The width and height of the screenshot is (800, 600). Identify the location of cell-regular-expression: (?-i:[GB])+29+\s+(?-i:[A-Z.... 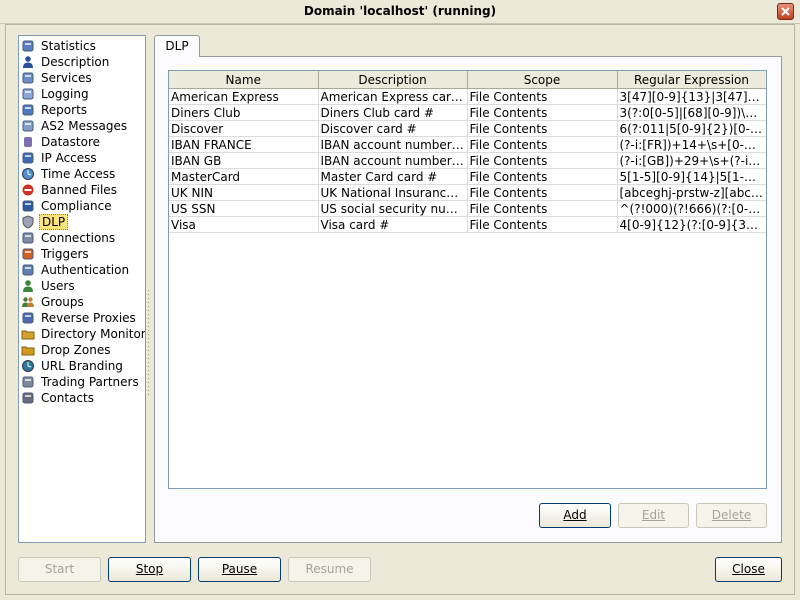
(691, 160).